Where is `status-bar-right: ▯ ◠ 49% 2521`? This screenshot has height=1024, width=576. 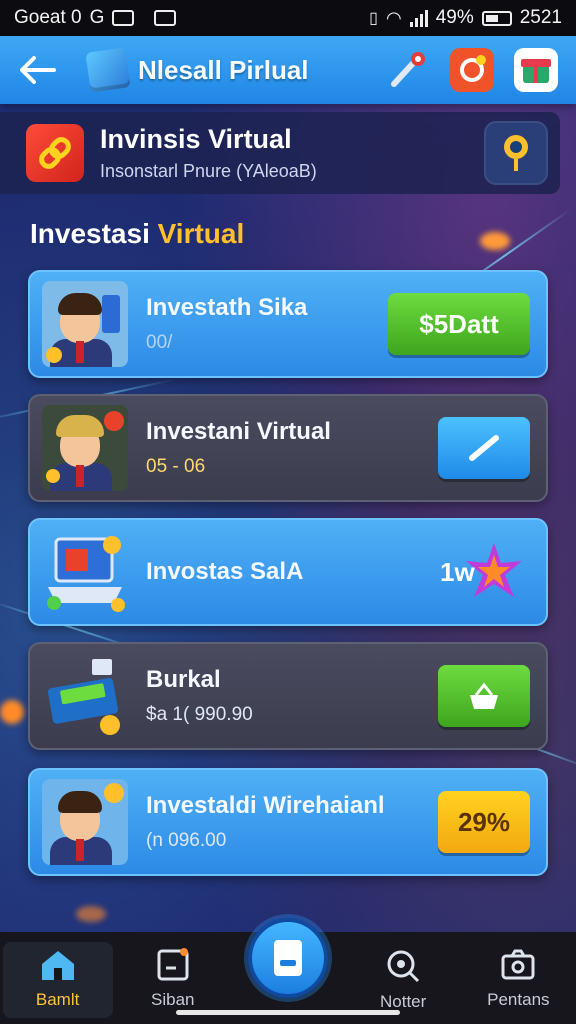
status-bar-right: ▯ ◠ 49% 2521 is located at coordinates (465, 18).